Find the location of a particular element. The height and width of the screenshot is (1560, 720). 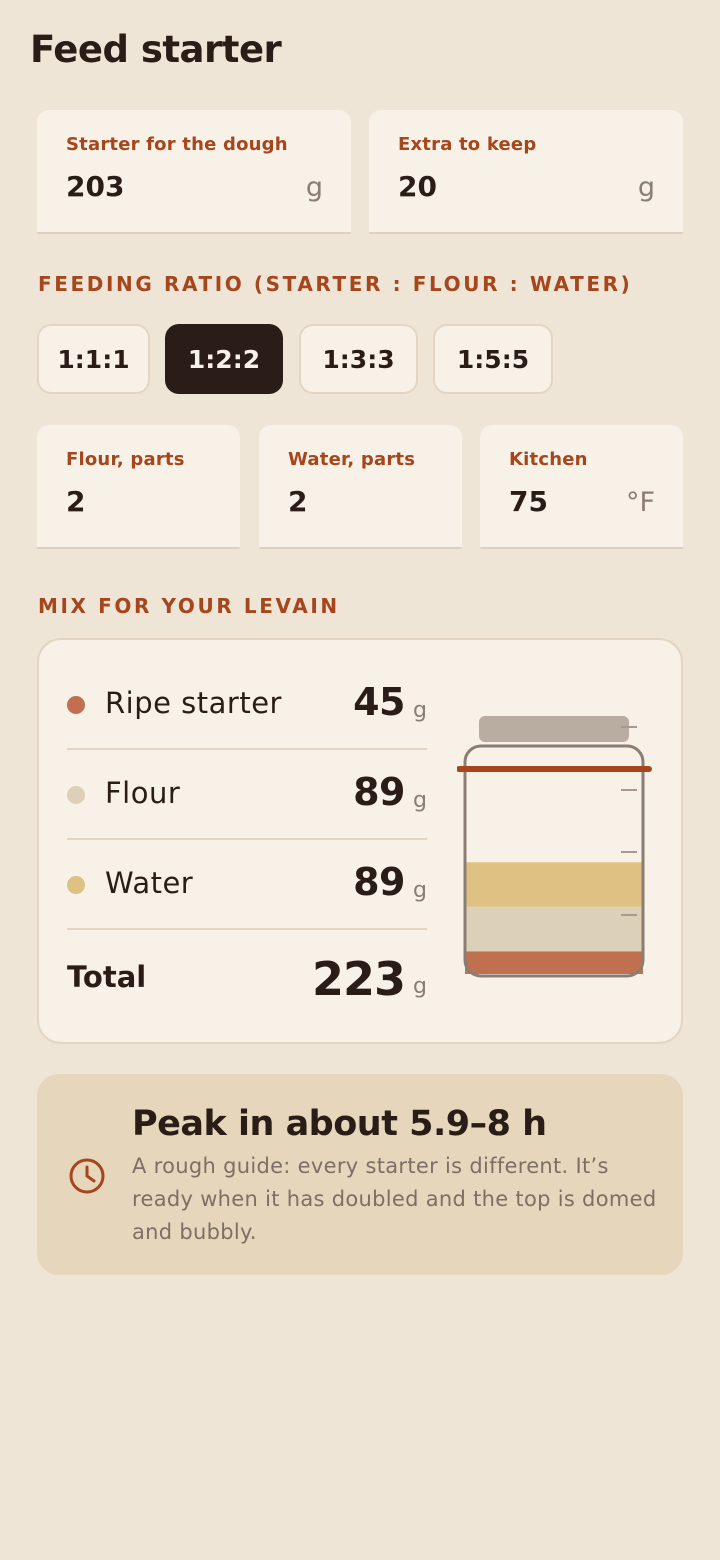

mix-row-ripe-starter: Ripe starter 45 g is located at coordinates (247, 705).